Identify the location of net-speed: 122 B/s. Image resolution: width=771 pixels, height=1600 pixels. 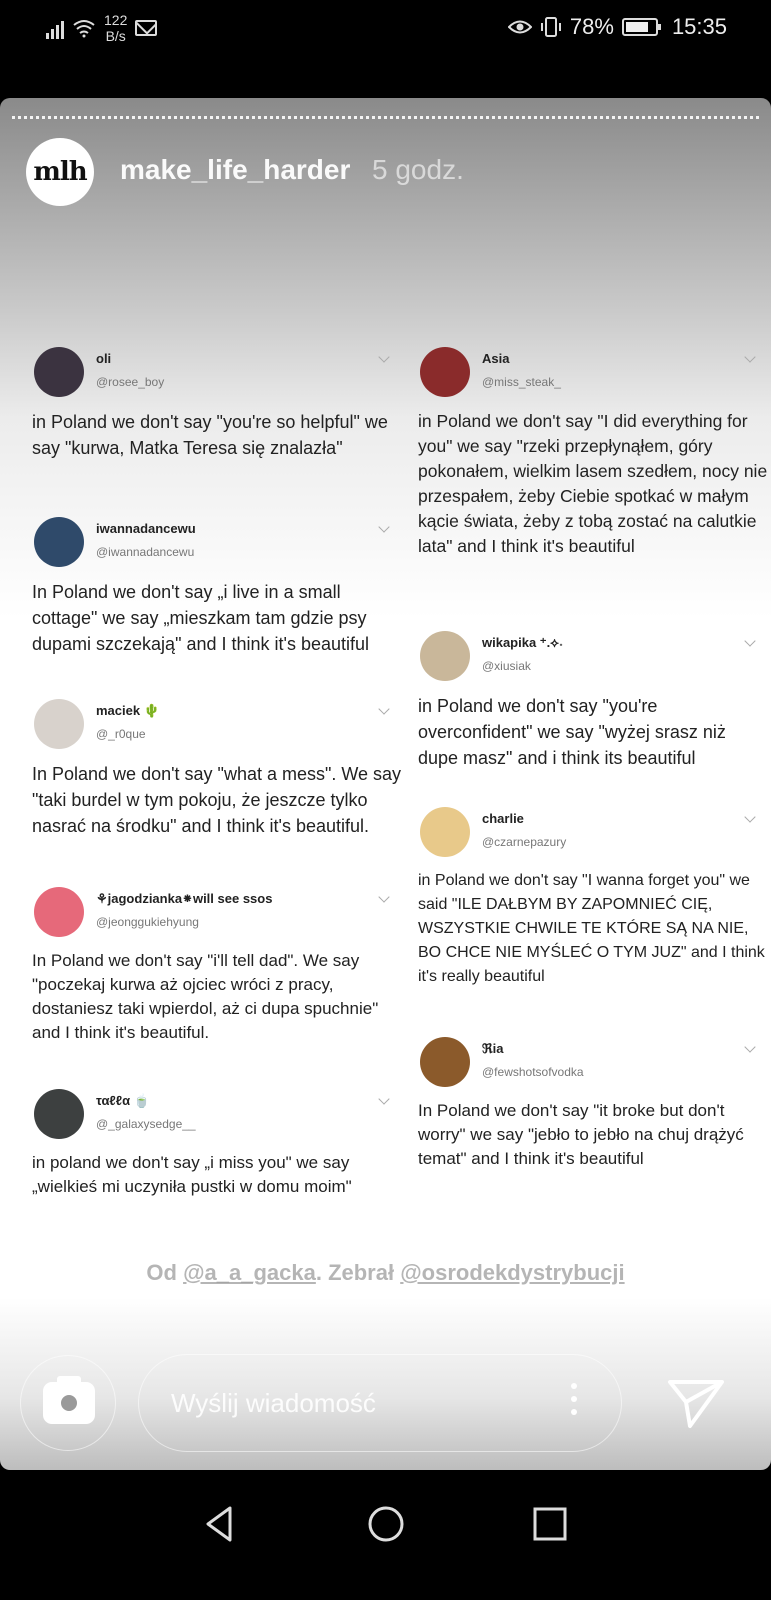
(116, 28).